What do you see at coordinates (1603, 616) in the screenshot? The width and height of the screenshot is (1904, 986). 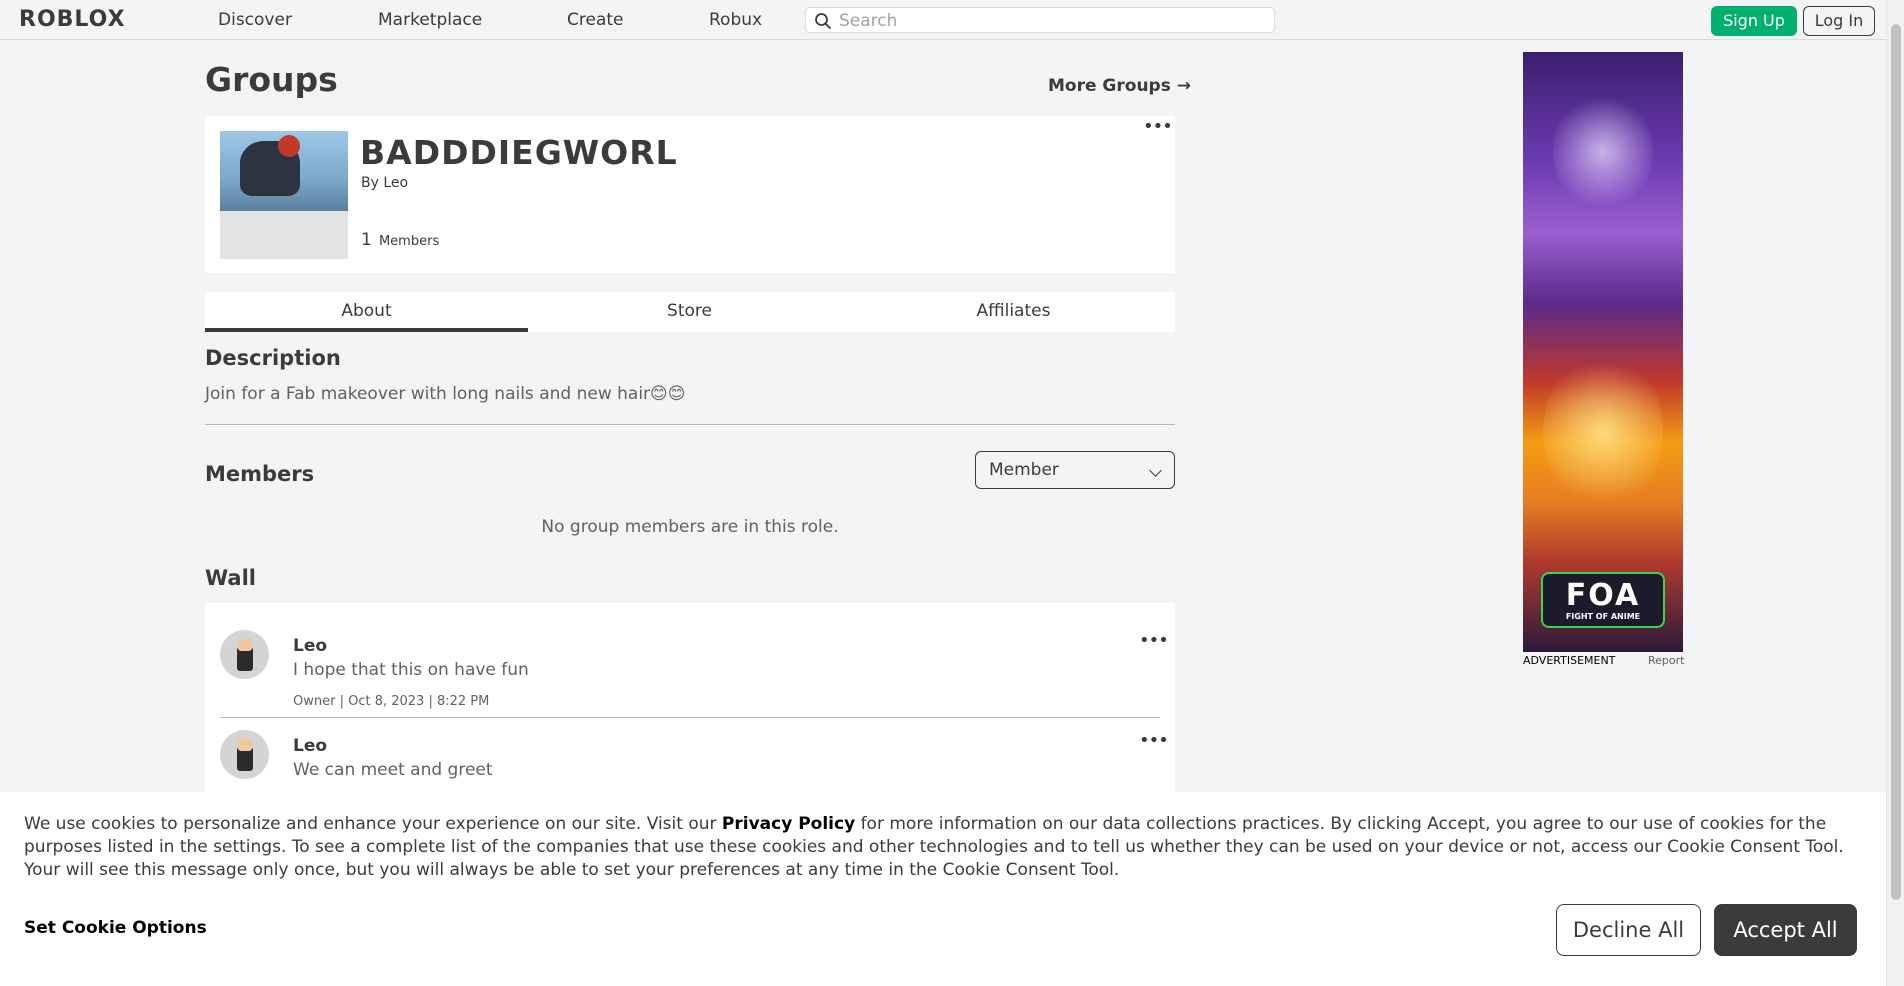 I see `ad-logo-subtitle: FIGHT OF ANIME` at bounding box center [1603, 616].